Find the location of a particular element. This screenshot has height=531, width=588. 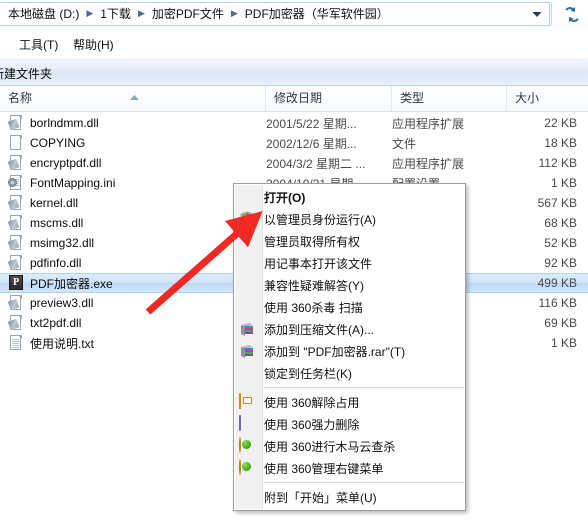

new-folder-button: 新建文件夹 is located at coordinates (26, 73).